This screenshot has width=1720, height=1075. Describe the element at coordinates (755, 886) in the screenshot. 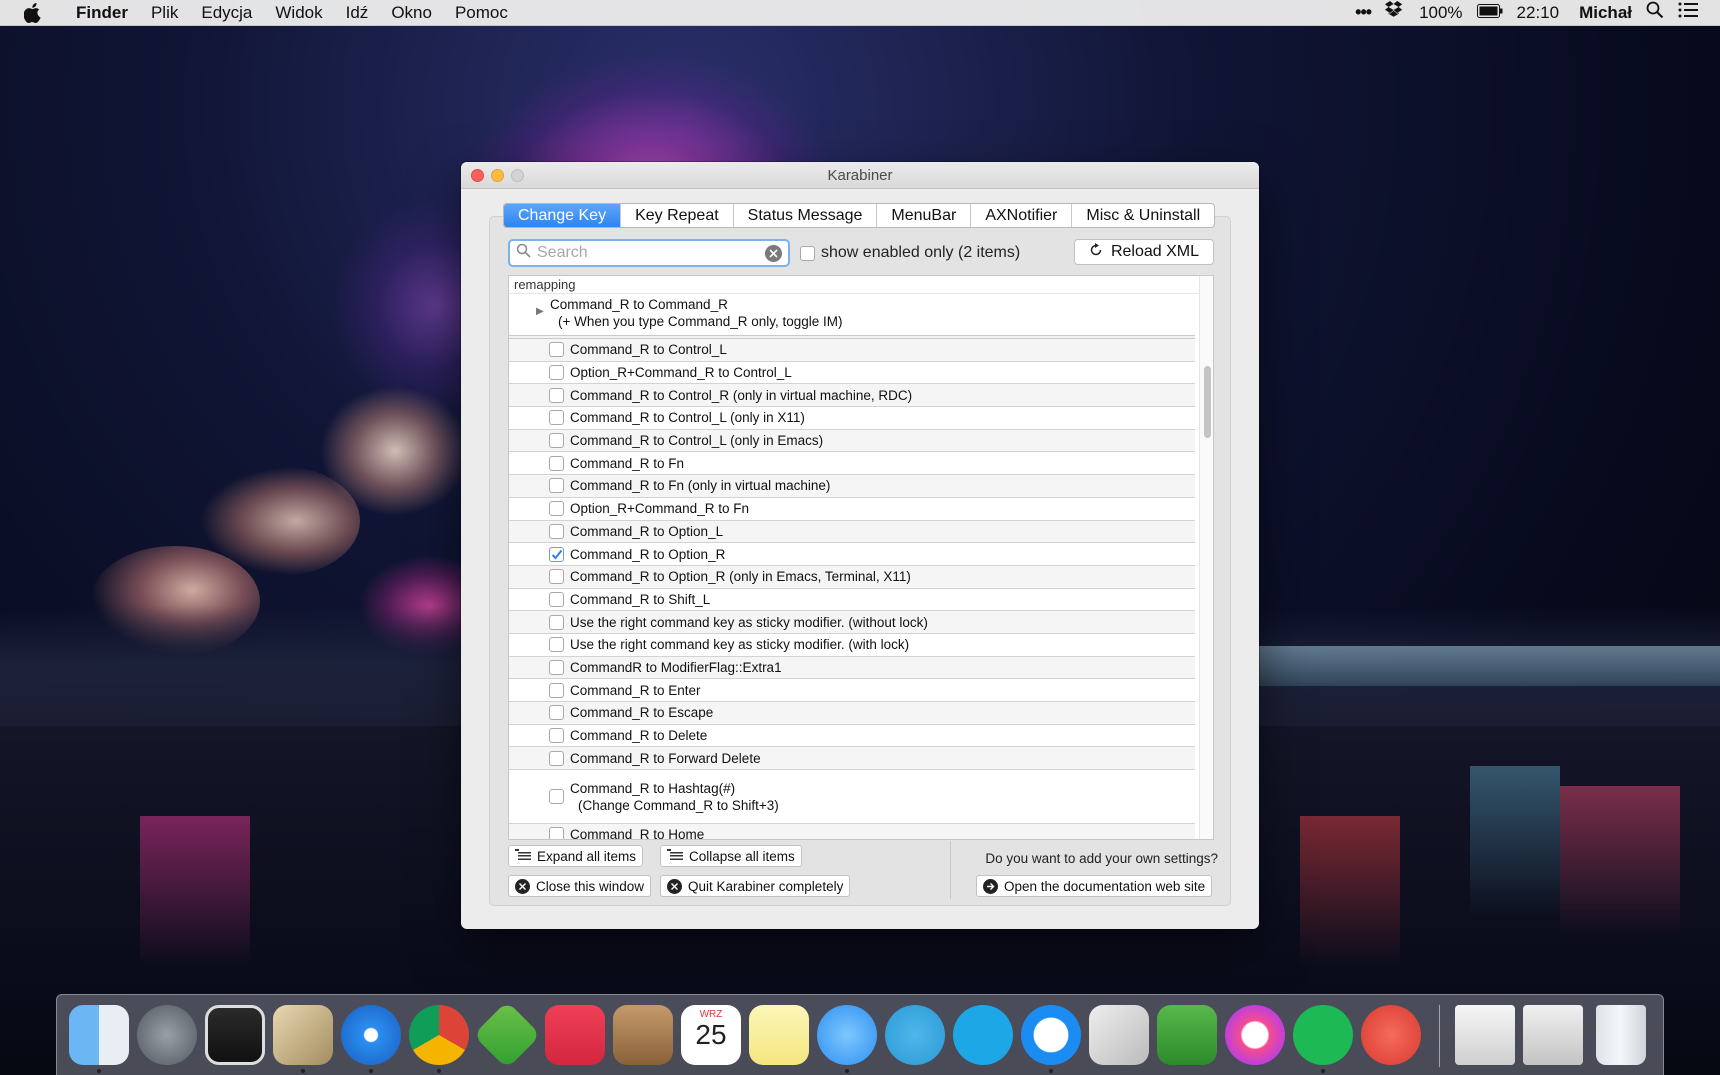

I see `quit-karabiner-button: Quit Karabiner completely` at that location.